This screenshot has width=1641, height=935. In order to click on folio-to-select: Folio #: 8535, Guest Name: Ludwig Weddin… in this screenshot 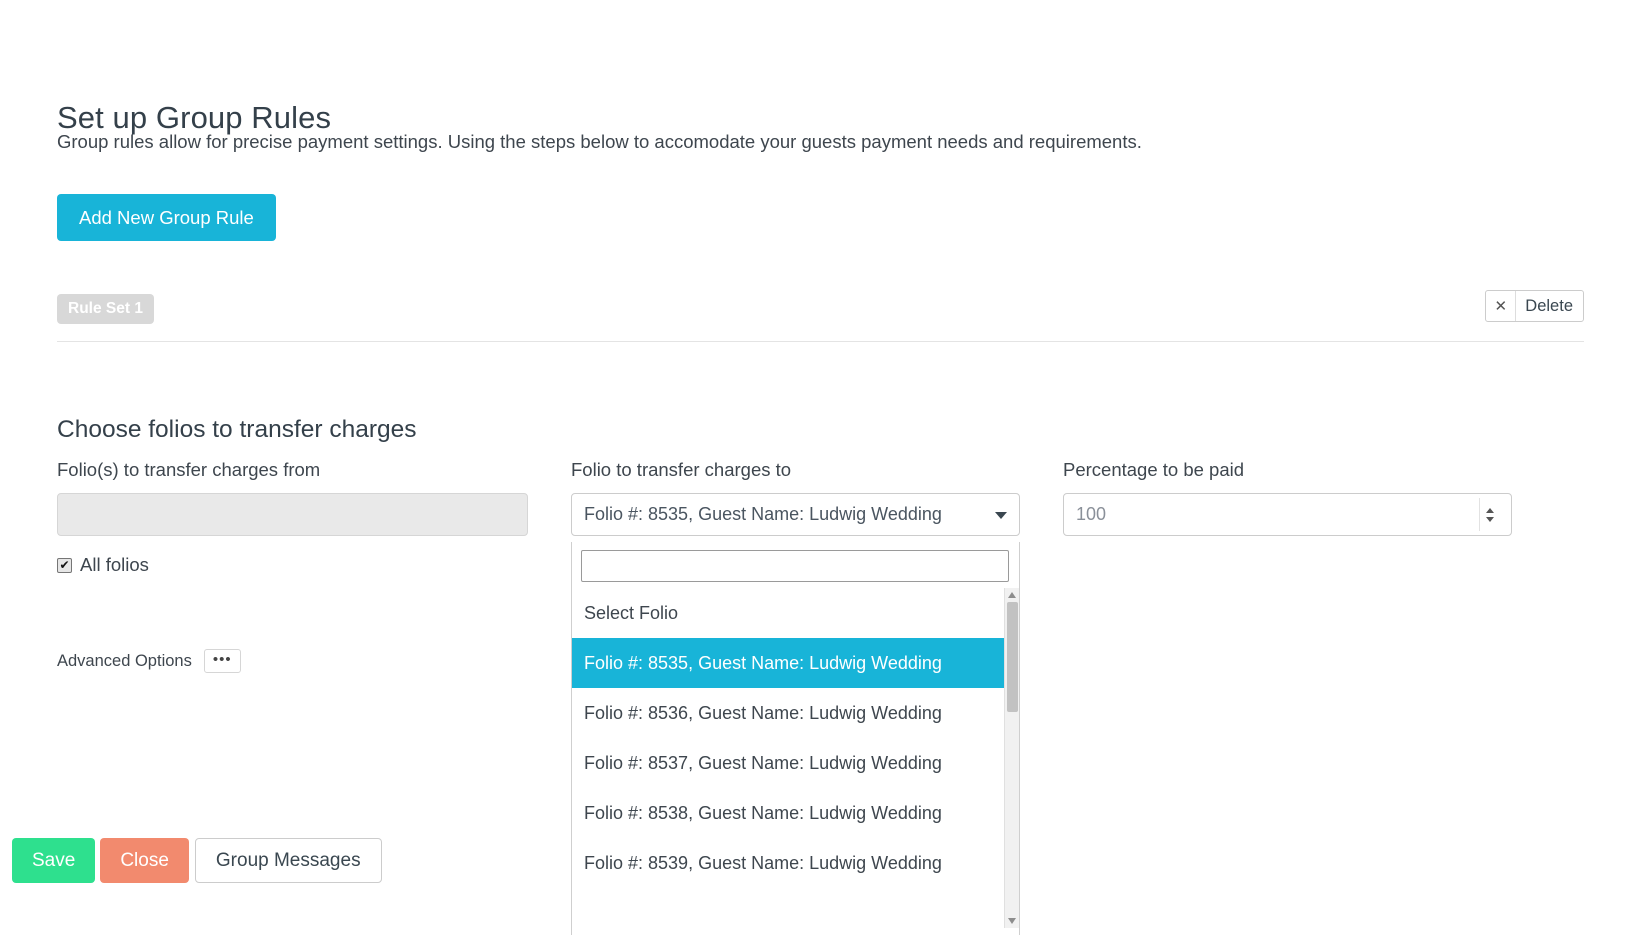, I will do `click(795, 514)`.